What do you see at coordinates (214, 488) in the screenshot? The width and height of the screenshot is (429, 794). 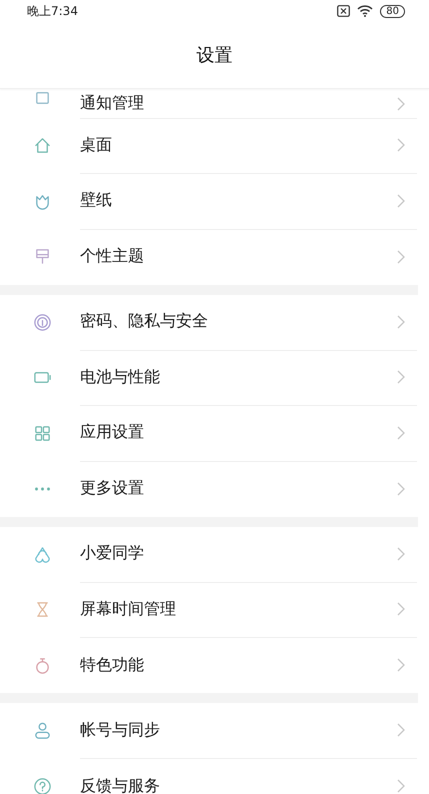 I see `settings-item: 更多设置` at bounding box center [214, 488].